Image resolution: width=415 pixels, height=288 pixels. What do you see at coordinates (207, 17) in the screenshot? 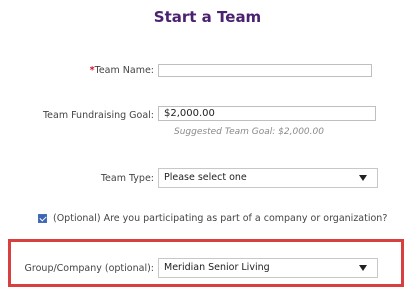
I see `page-title: Start a Team` at bounding box center [207, 17].